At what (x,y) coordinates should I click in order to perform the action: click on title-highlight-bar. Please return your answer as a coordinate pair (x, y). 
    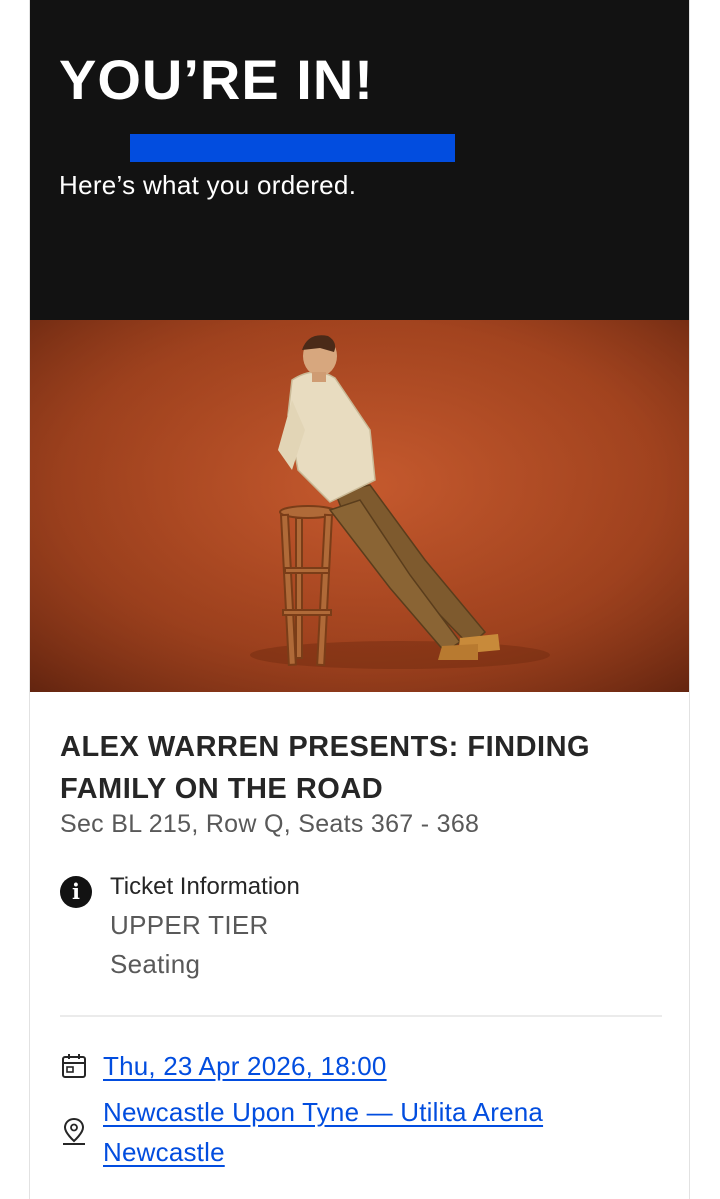
    Looking at the image, I should click on (292, 148).